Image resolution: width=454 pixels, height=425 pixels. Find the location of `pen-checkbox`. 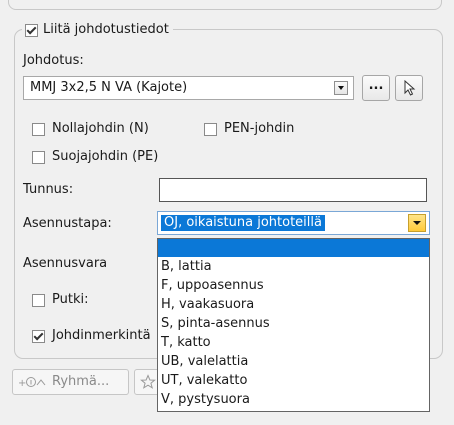

pen-checkbox is located at coordinates (210, 129).